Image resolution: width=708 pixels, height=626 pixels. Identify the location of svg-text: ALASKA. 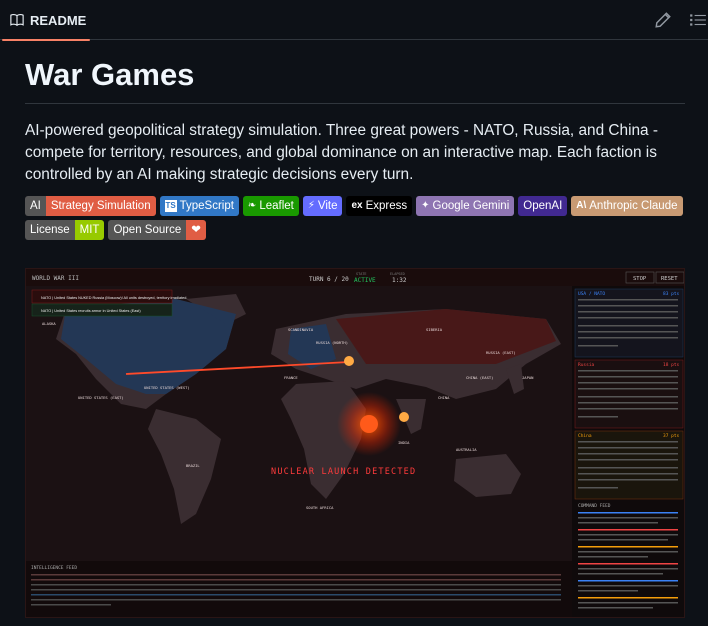
(49, 323).